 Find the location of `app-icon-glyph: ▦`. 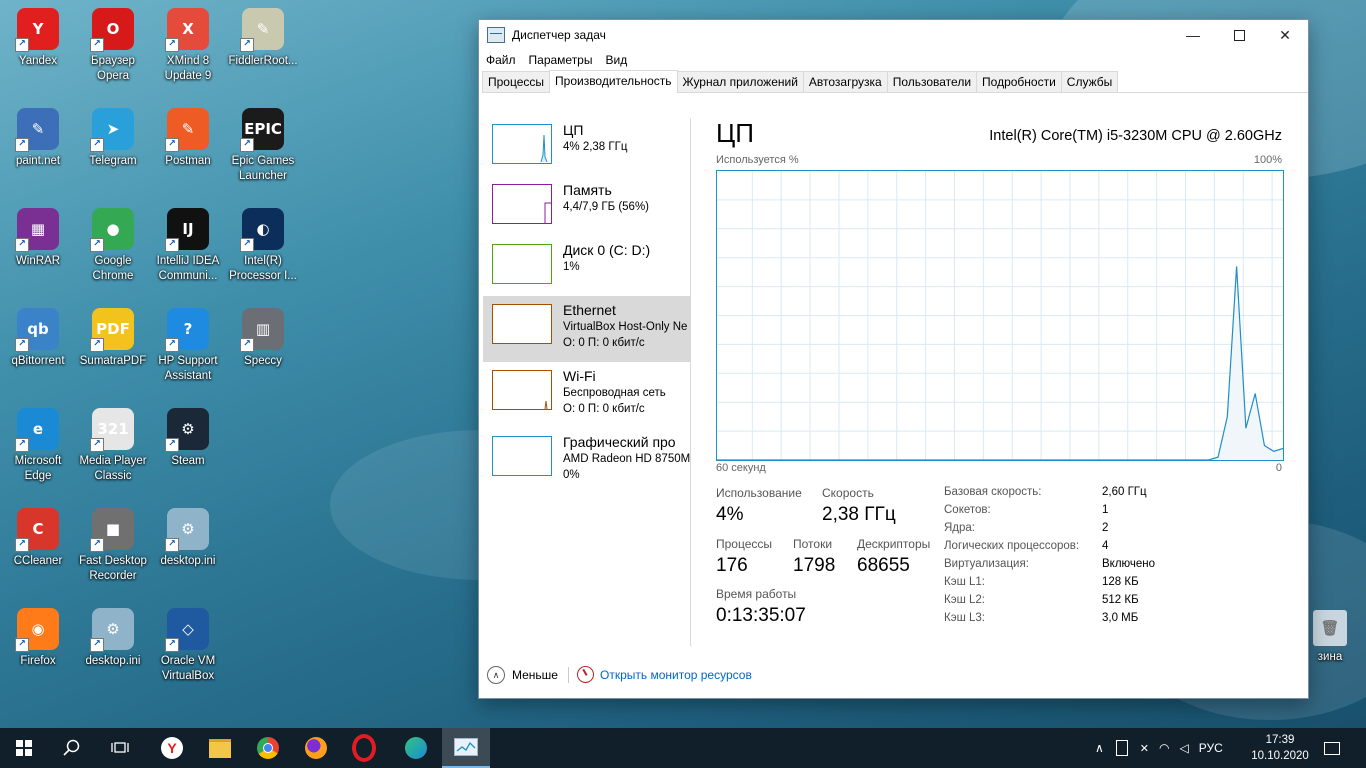

app-icon-glyph: ▦ is located at coordinates (38, 229).